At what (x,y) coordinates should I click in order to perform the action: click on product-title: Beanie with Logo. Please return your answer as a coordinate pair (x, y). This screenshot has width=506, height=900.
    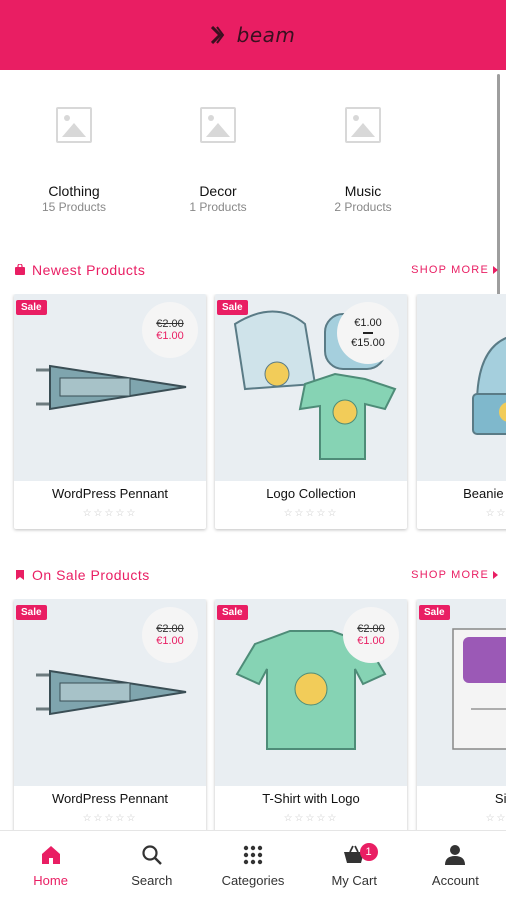
    Looking at the image, I should click on (484, 493).